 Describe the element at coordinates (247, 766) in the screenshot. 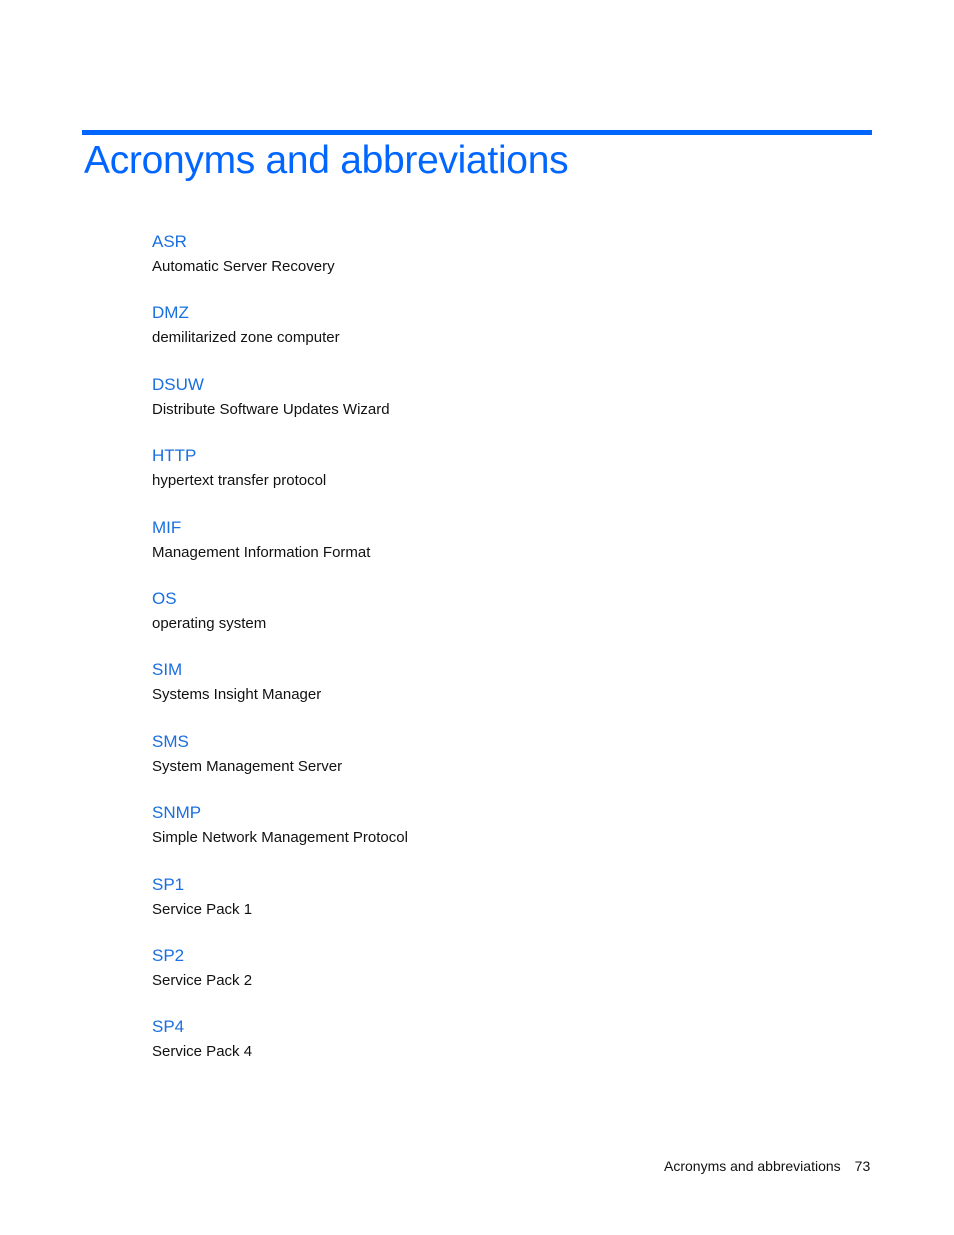

I see `acronym-definition: System Management Server` at that location.